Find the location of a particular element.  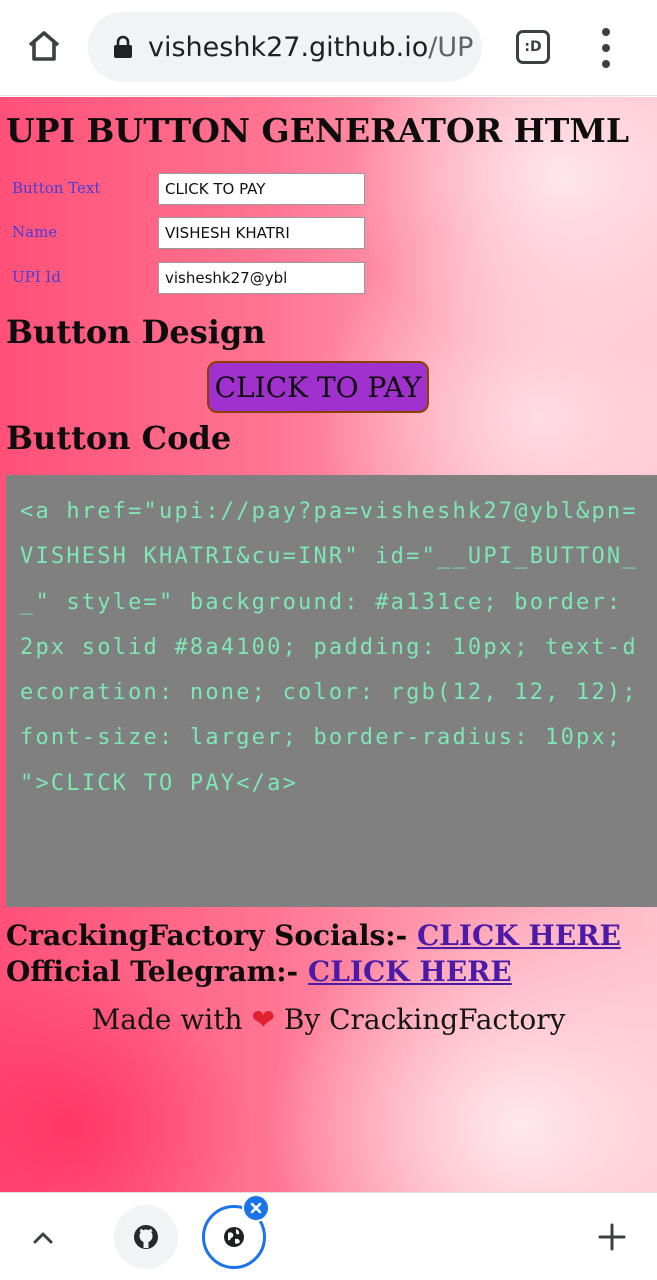

close-icon is located at coordinates (256, 1208).